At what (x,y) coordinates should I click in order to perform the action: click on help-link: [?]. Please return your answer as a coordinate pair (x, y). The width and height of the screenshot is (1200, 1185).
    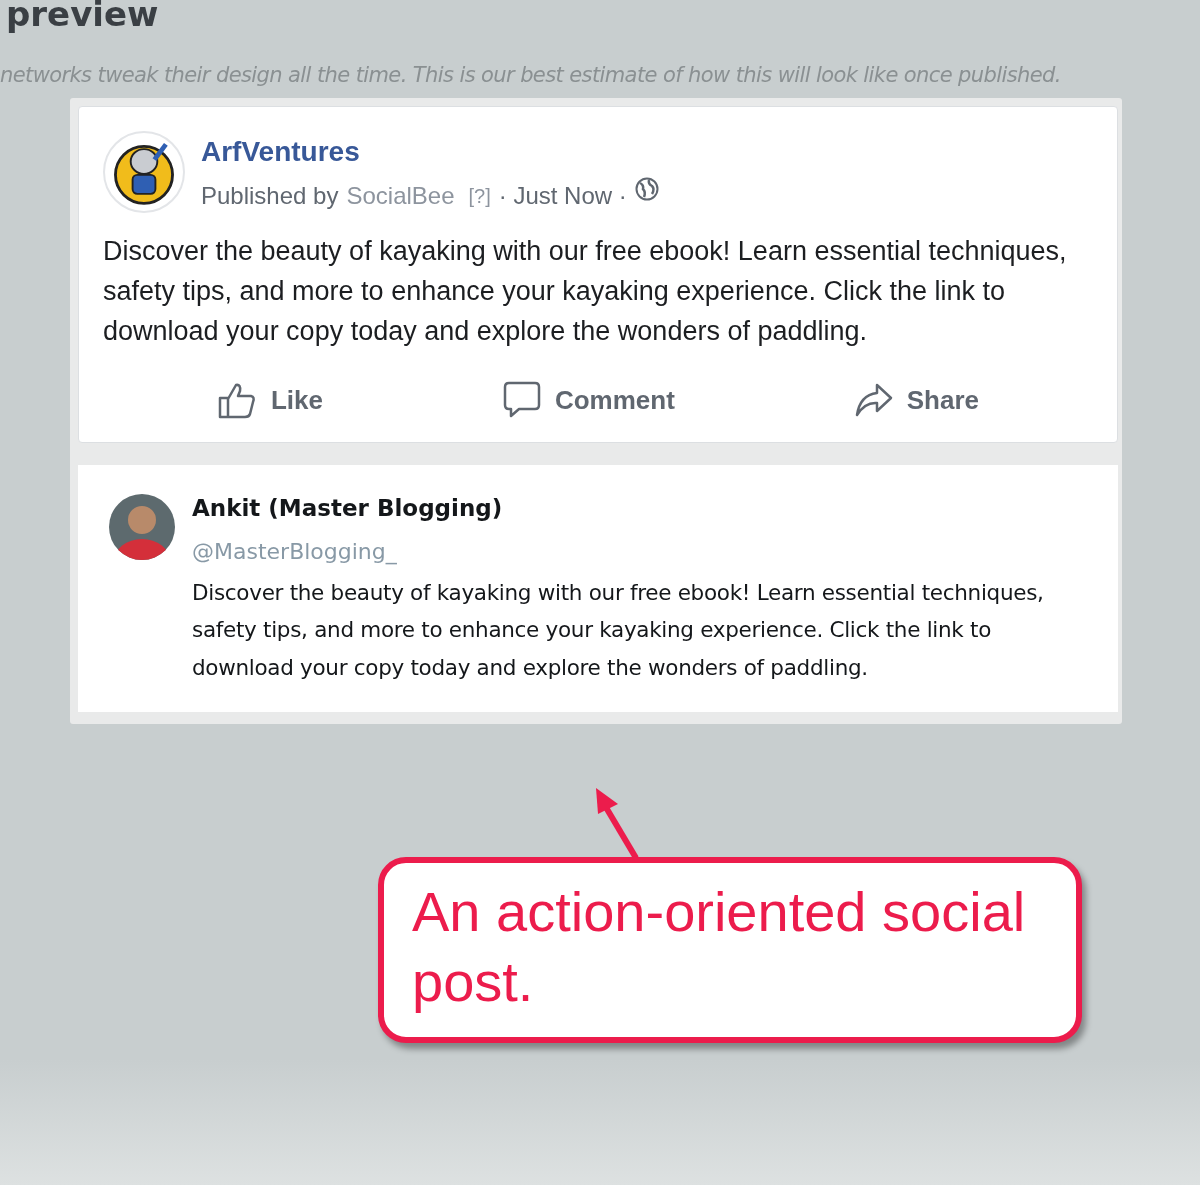
    Looking at the image, I should click on (479, 195).